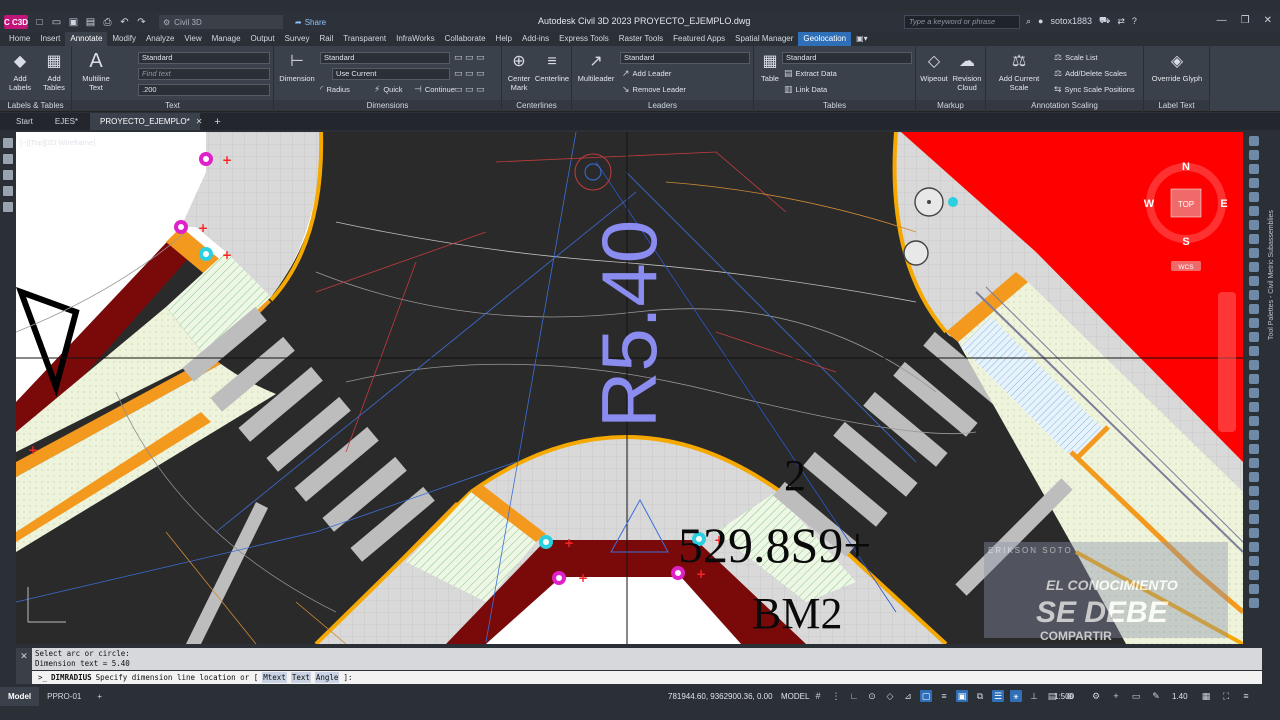  Describe the element at coordinates (836, 696) in the screenshot. I see `snap-icon: ⋮` at that location.